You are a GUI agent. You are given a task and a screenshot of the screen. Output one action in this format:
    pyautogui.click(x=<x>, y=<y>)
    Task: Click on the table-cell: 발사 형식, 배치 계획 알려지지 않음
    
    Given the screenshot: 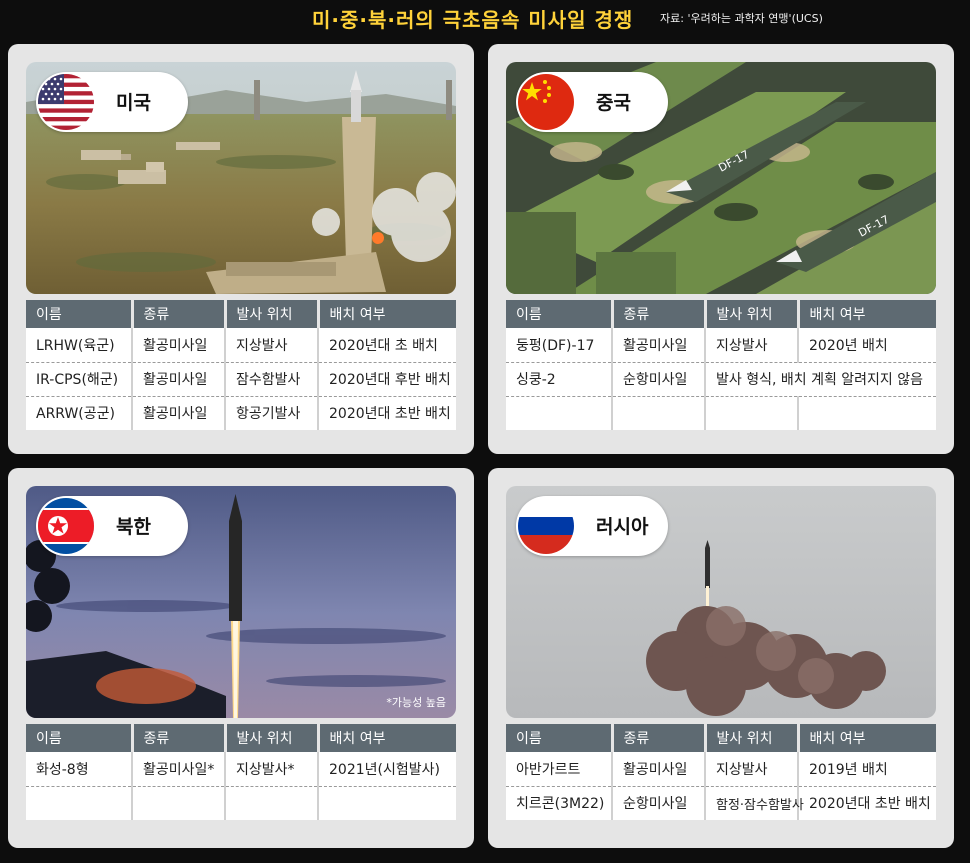 What is the action you would take?
    pyautogui.click(x=820, y=379)
    